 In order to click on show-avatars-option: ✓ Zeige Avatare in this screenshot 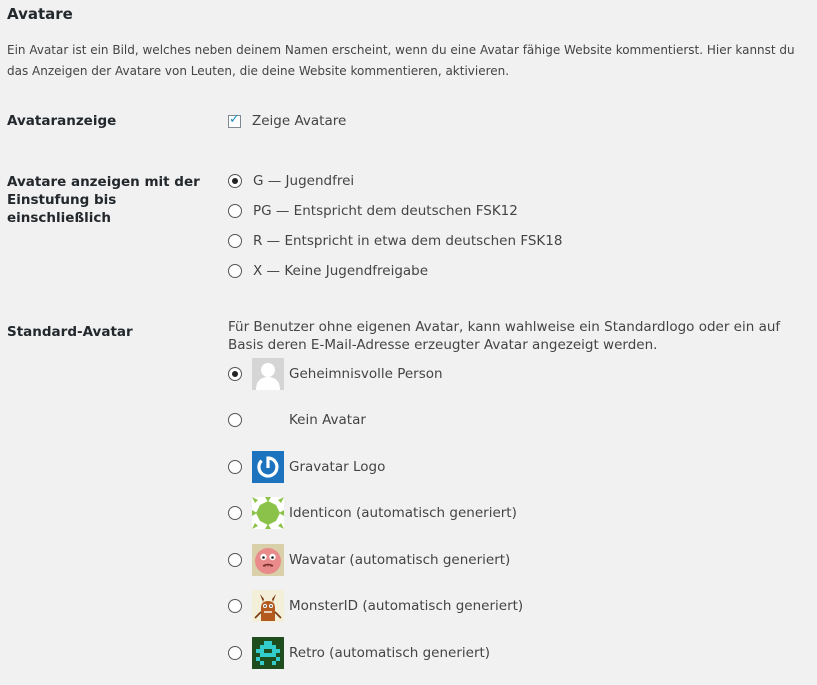, I will do `click(287, 121)`.